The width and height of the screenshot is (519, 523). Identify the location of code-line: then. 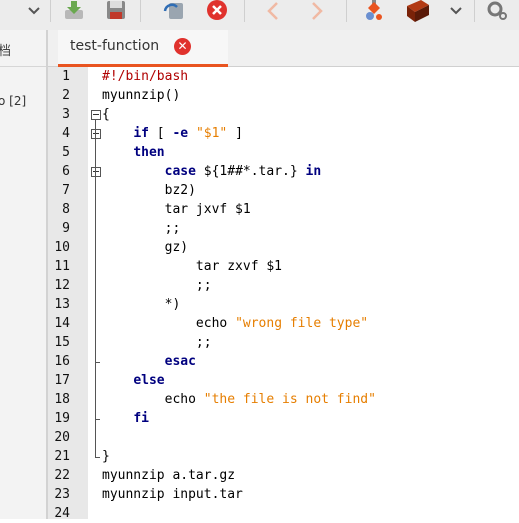
(133, 152).